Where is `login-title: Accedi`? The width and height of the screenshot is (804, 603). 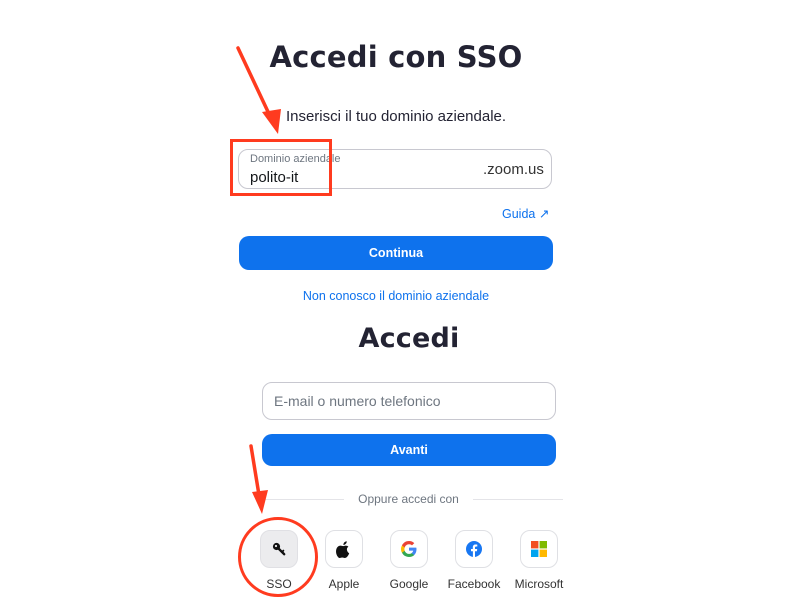 login-title: Accedi is located at coordinates (409, 338).